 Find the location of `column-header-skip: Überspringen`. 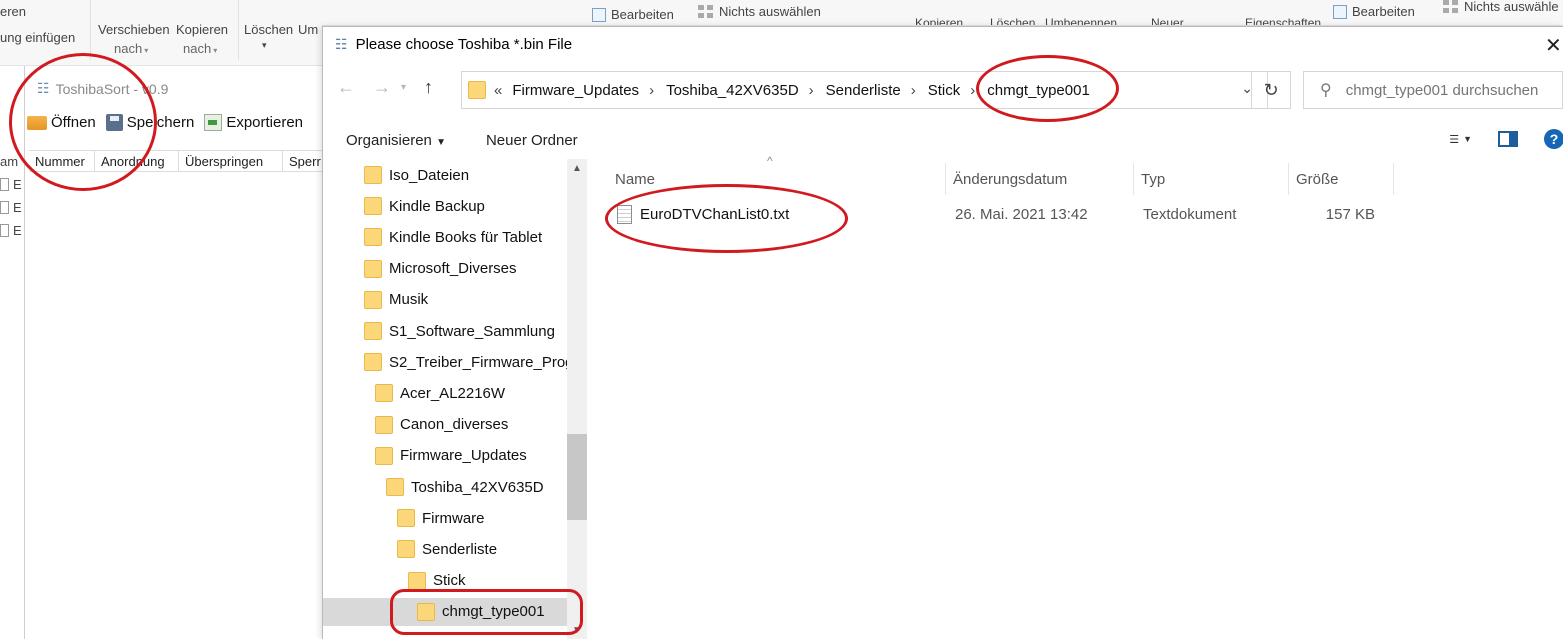

column-header-skip: Überspringen is located at coordinates (231, 161).